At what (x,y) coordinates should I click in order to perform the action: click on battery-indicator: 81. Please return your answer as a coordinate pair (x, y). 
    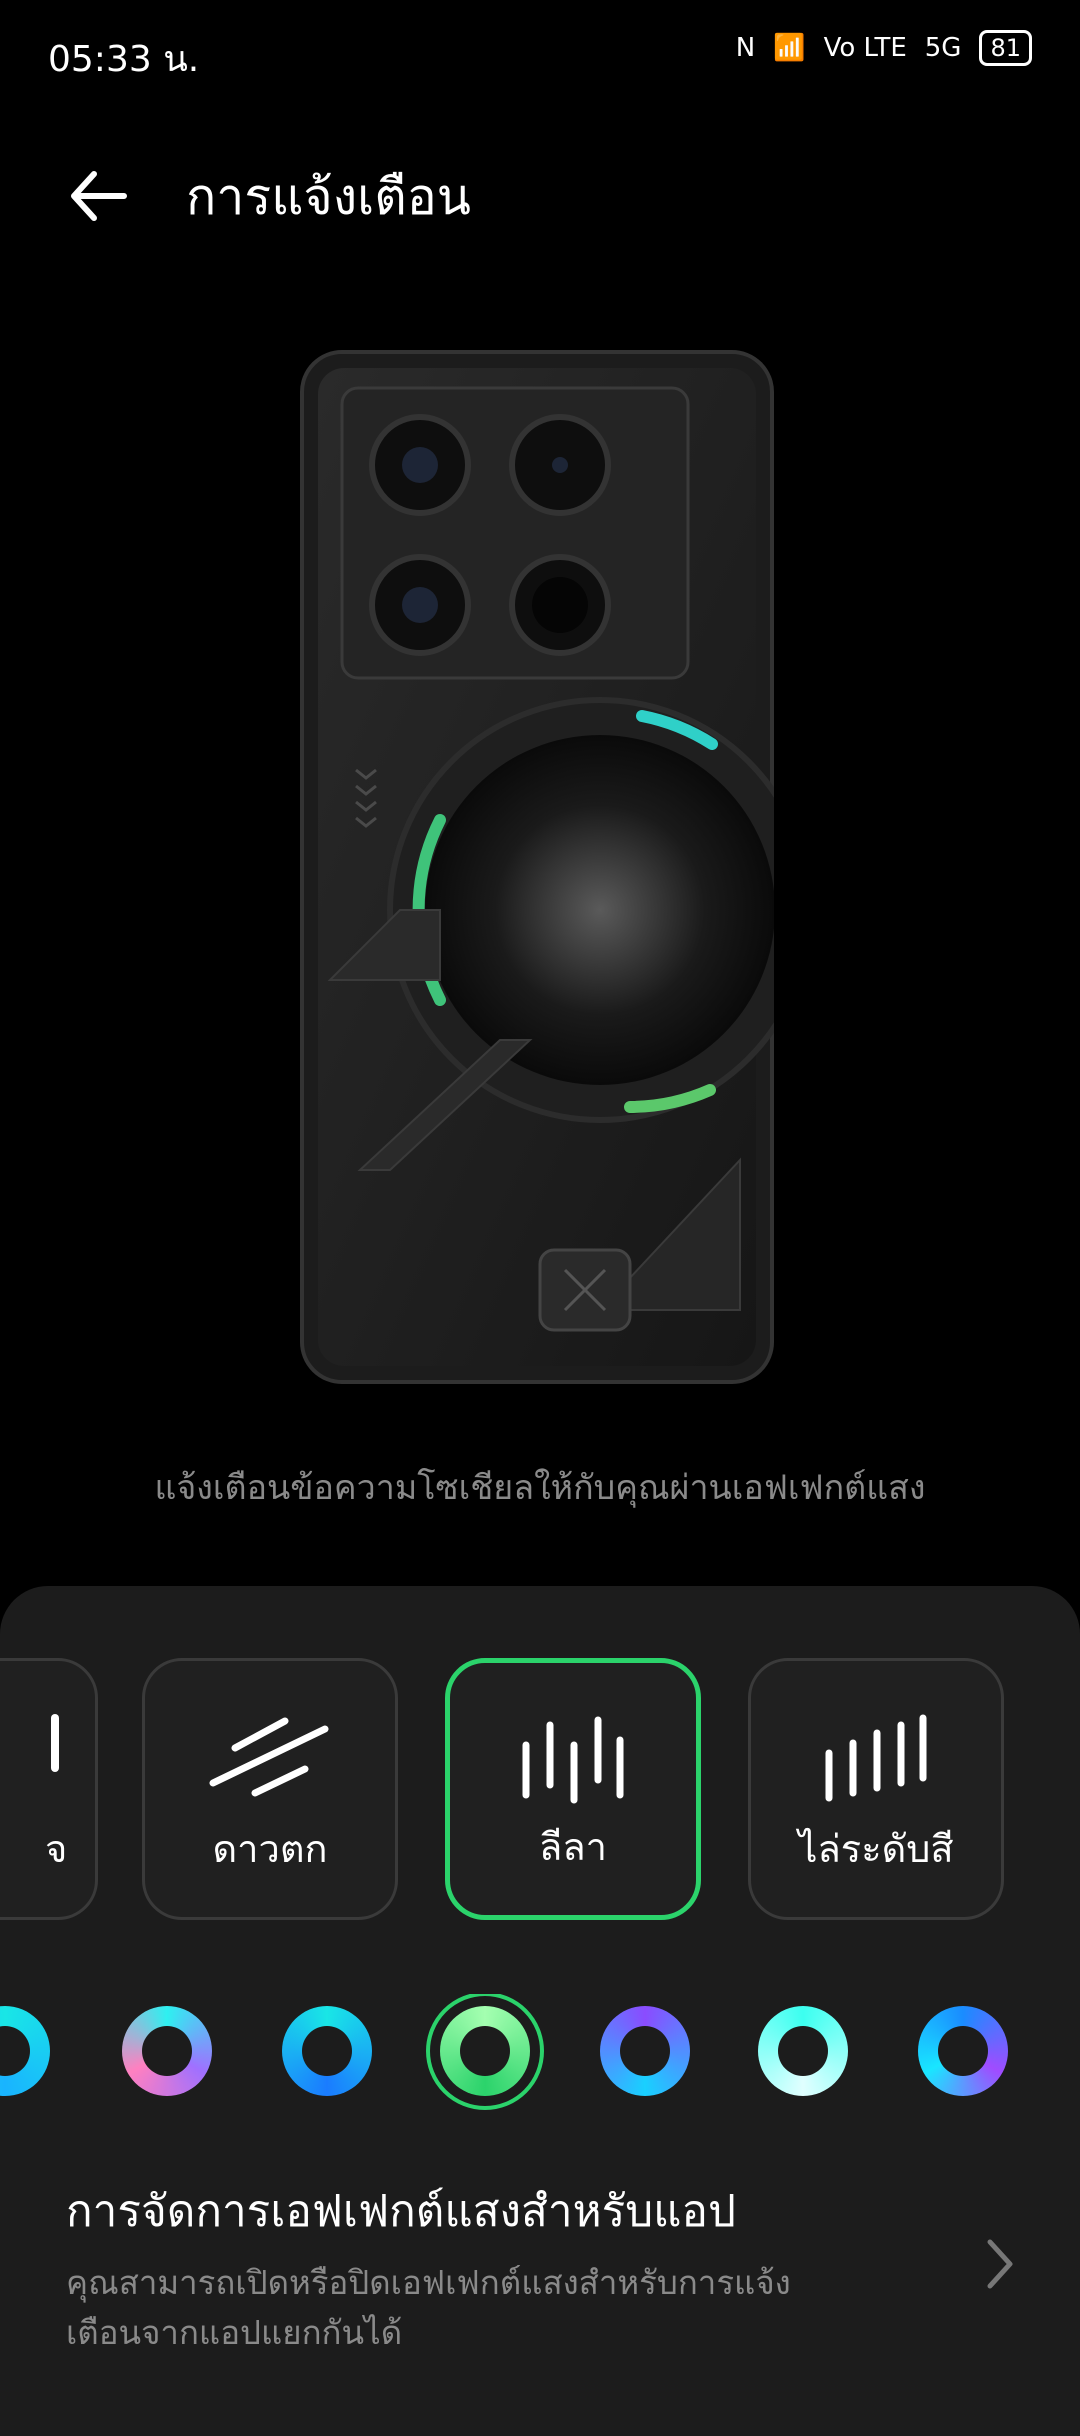
    Looking at the image, I should click on (1005, 48).